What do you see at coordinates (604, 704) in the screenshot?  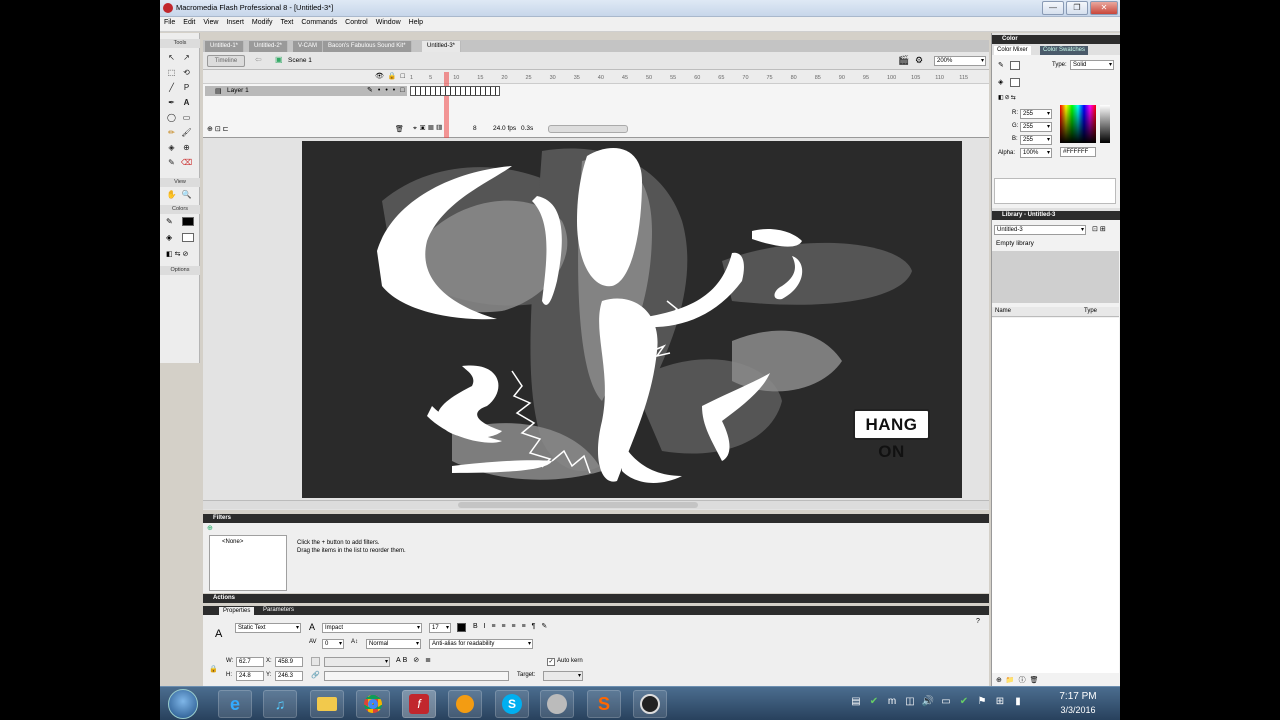 I see `sketch-app-icon: S` at bounding box center [604, 704].